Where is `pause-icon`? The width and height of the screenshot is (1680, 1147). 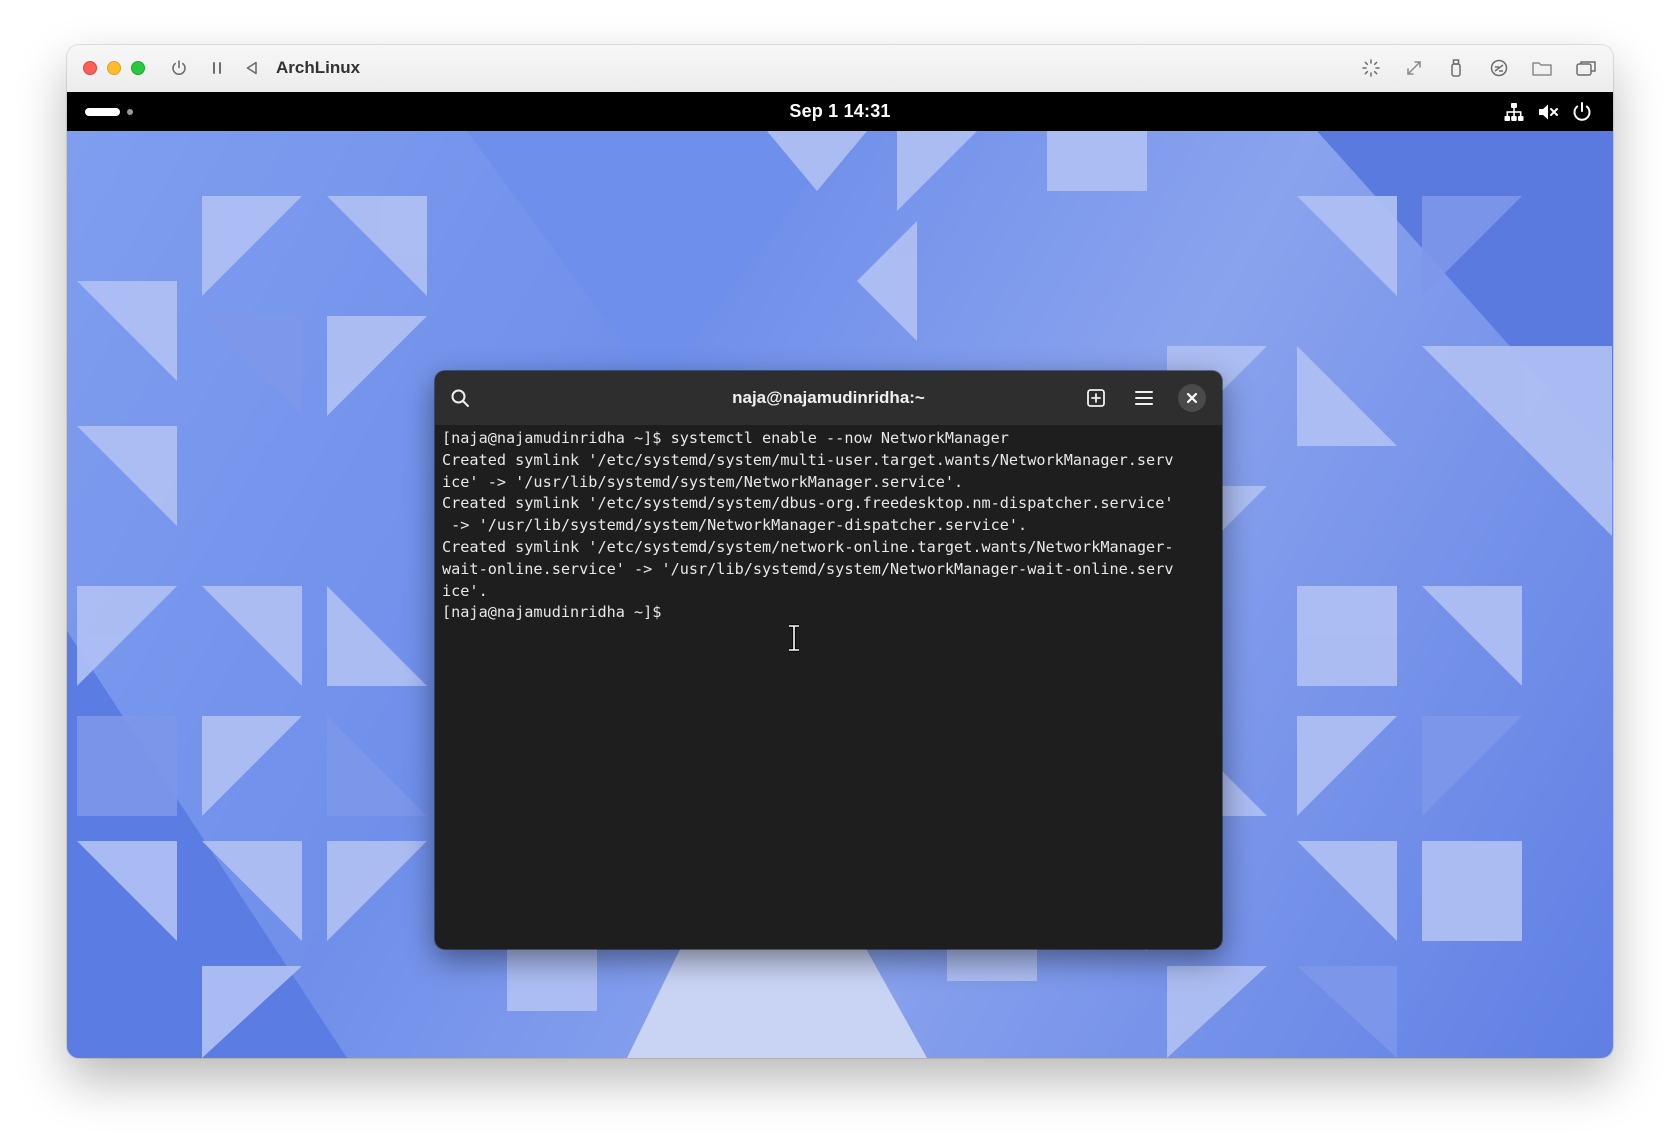 pause-icon is located at coordinates (217, 68).